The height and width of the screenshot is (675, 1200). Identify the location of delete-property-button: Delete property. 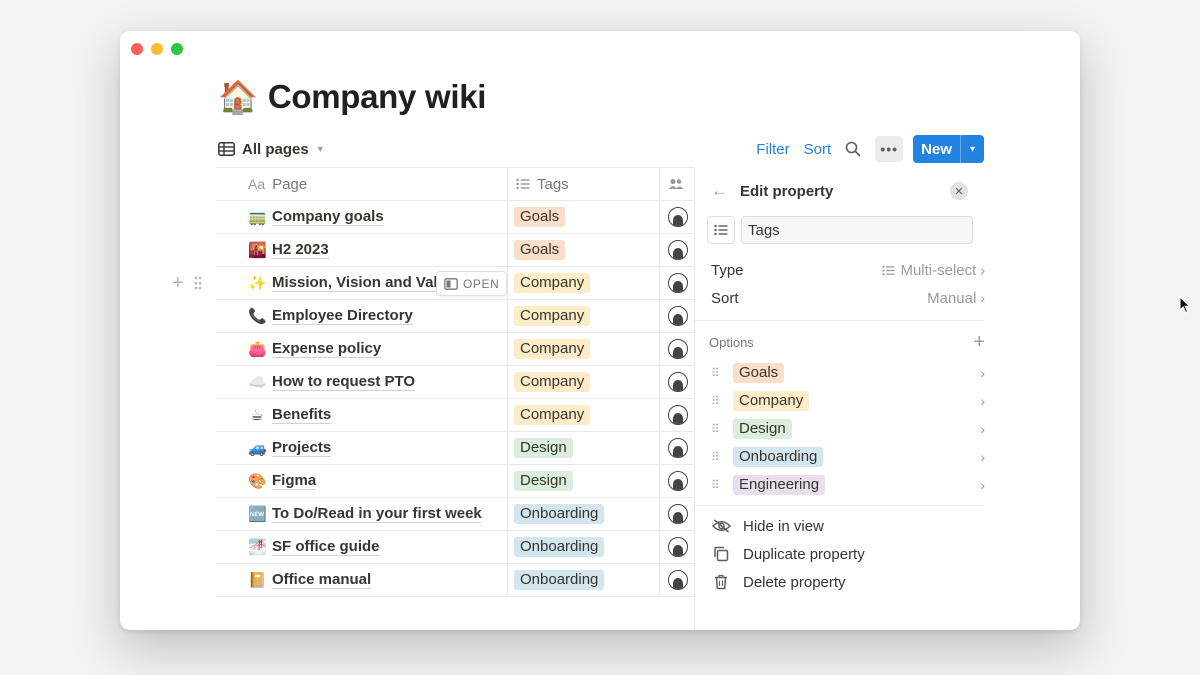
(887, 582).